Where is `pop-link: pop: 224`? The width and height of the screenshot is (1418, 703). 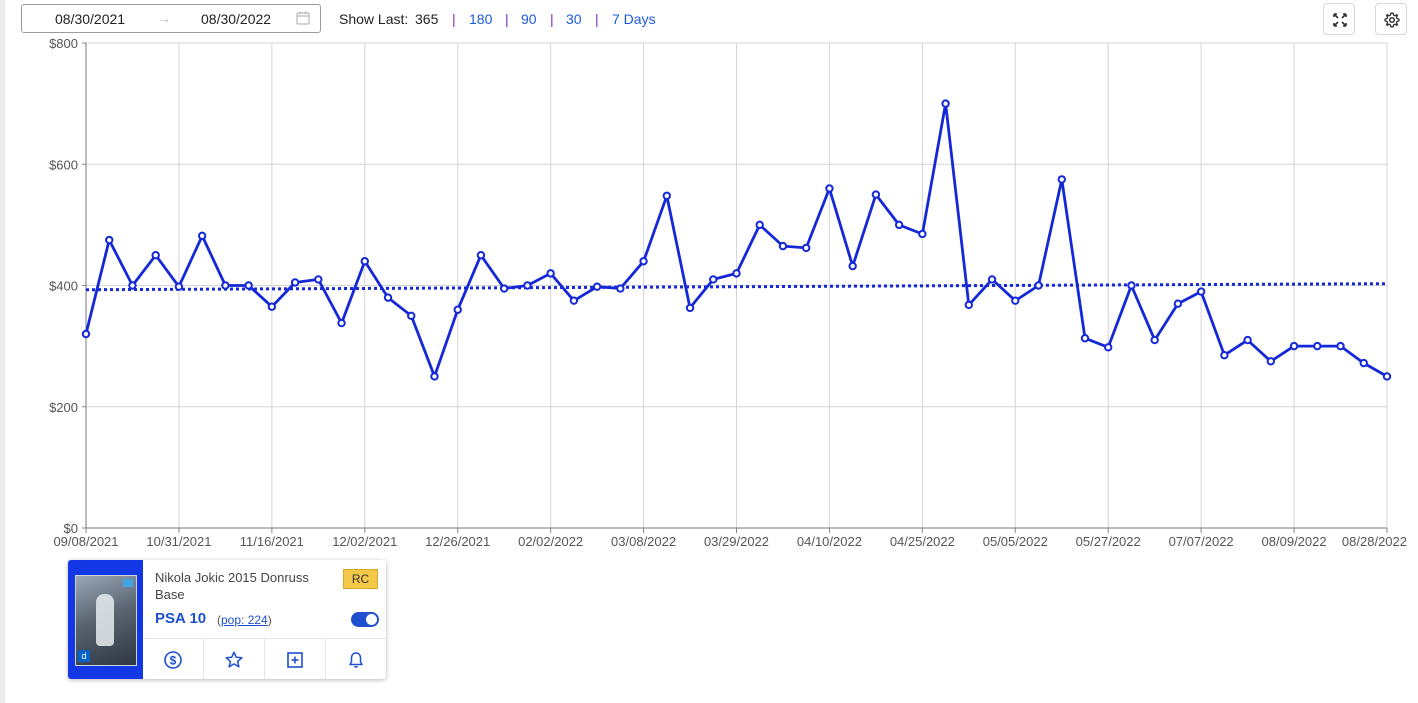
pop-link: pop: 224 is located at coordinates (244, 620).